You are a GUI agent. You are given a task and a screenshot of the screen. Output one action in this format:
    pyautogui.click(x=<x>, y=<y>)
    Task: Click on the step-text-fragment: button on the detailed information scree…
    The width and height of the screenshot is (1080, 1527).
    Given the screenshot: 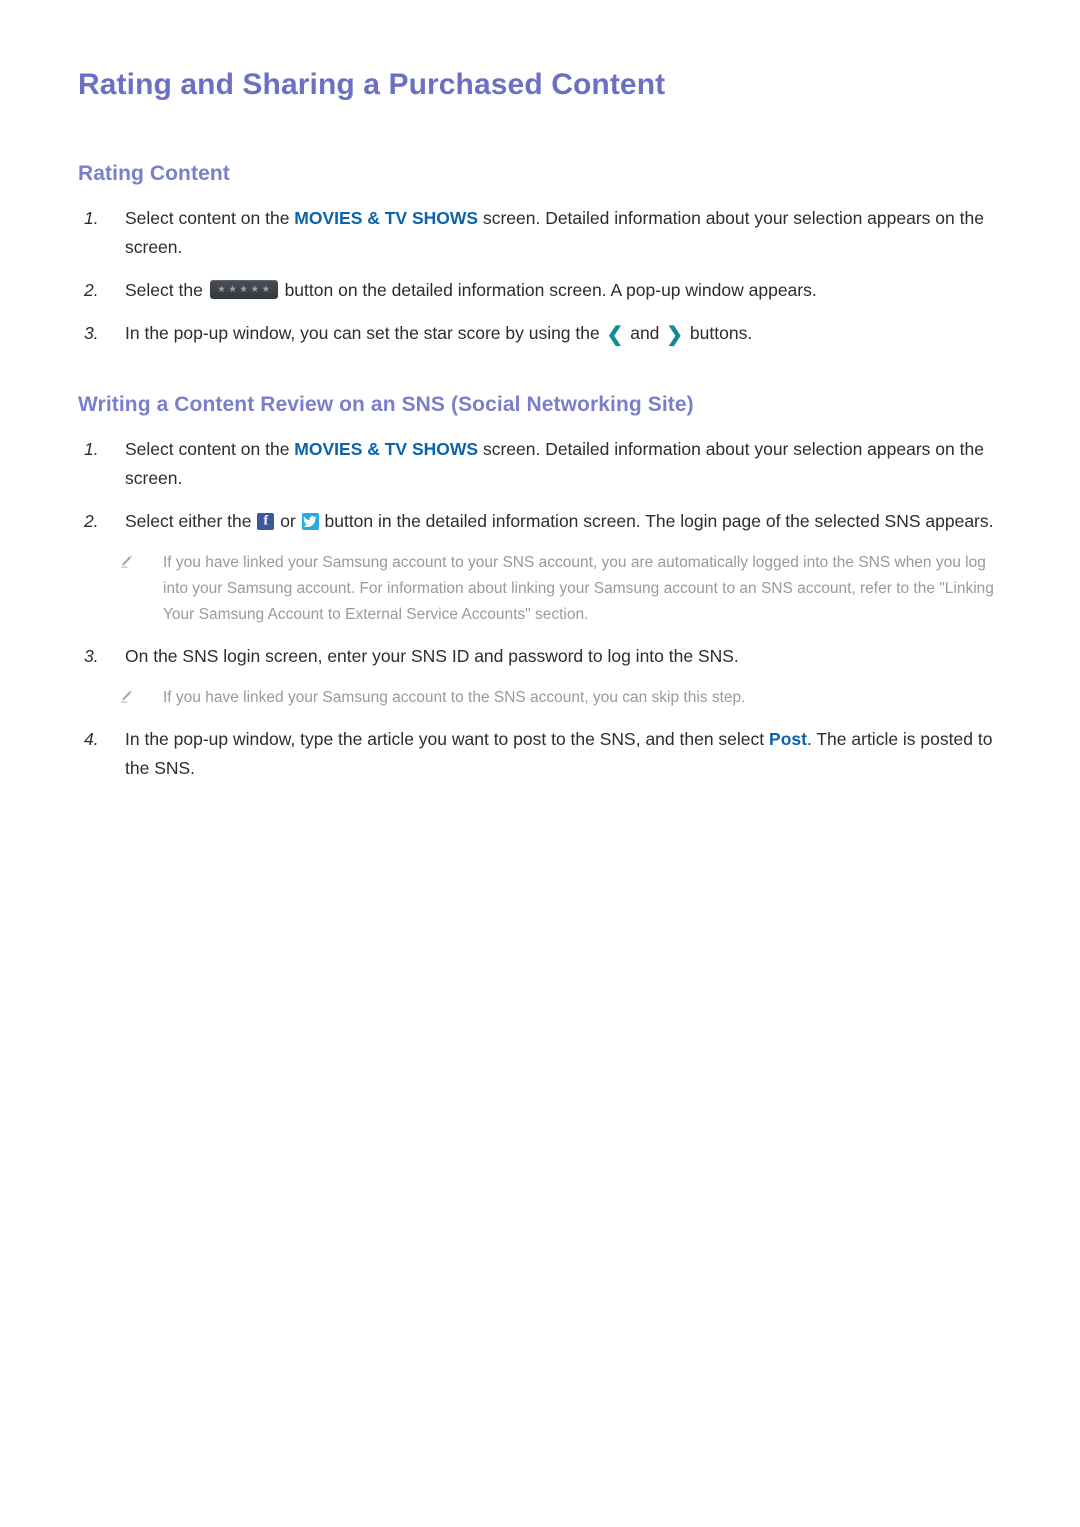 What is the action you would take?
    pyautogui.click(x=548, y=290)
    